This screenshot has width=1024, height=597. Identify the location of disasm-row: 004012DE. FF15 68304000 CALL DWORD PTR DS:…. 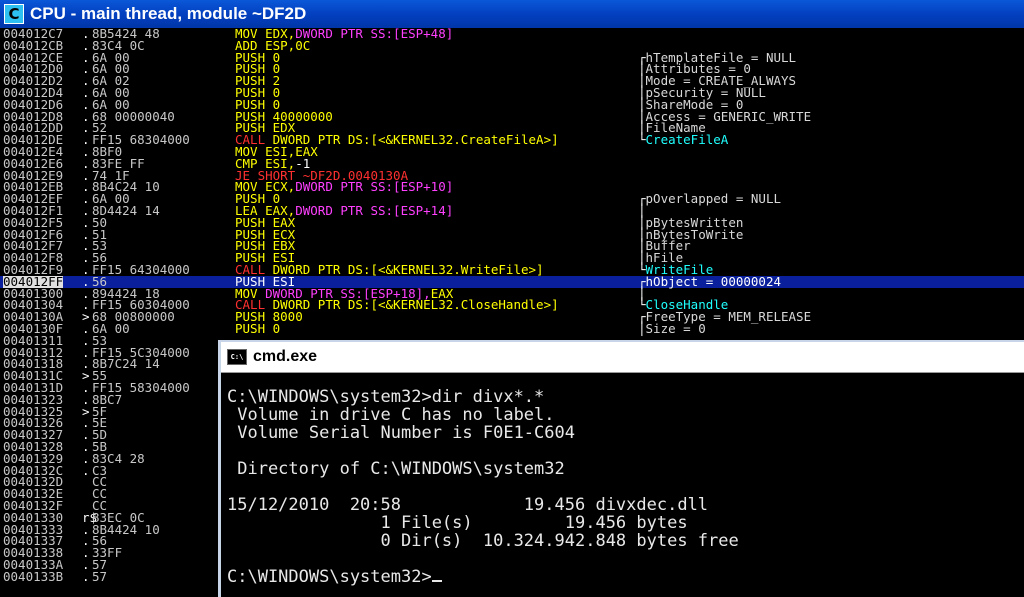
(512, 140).